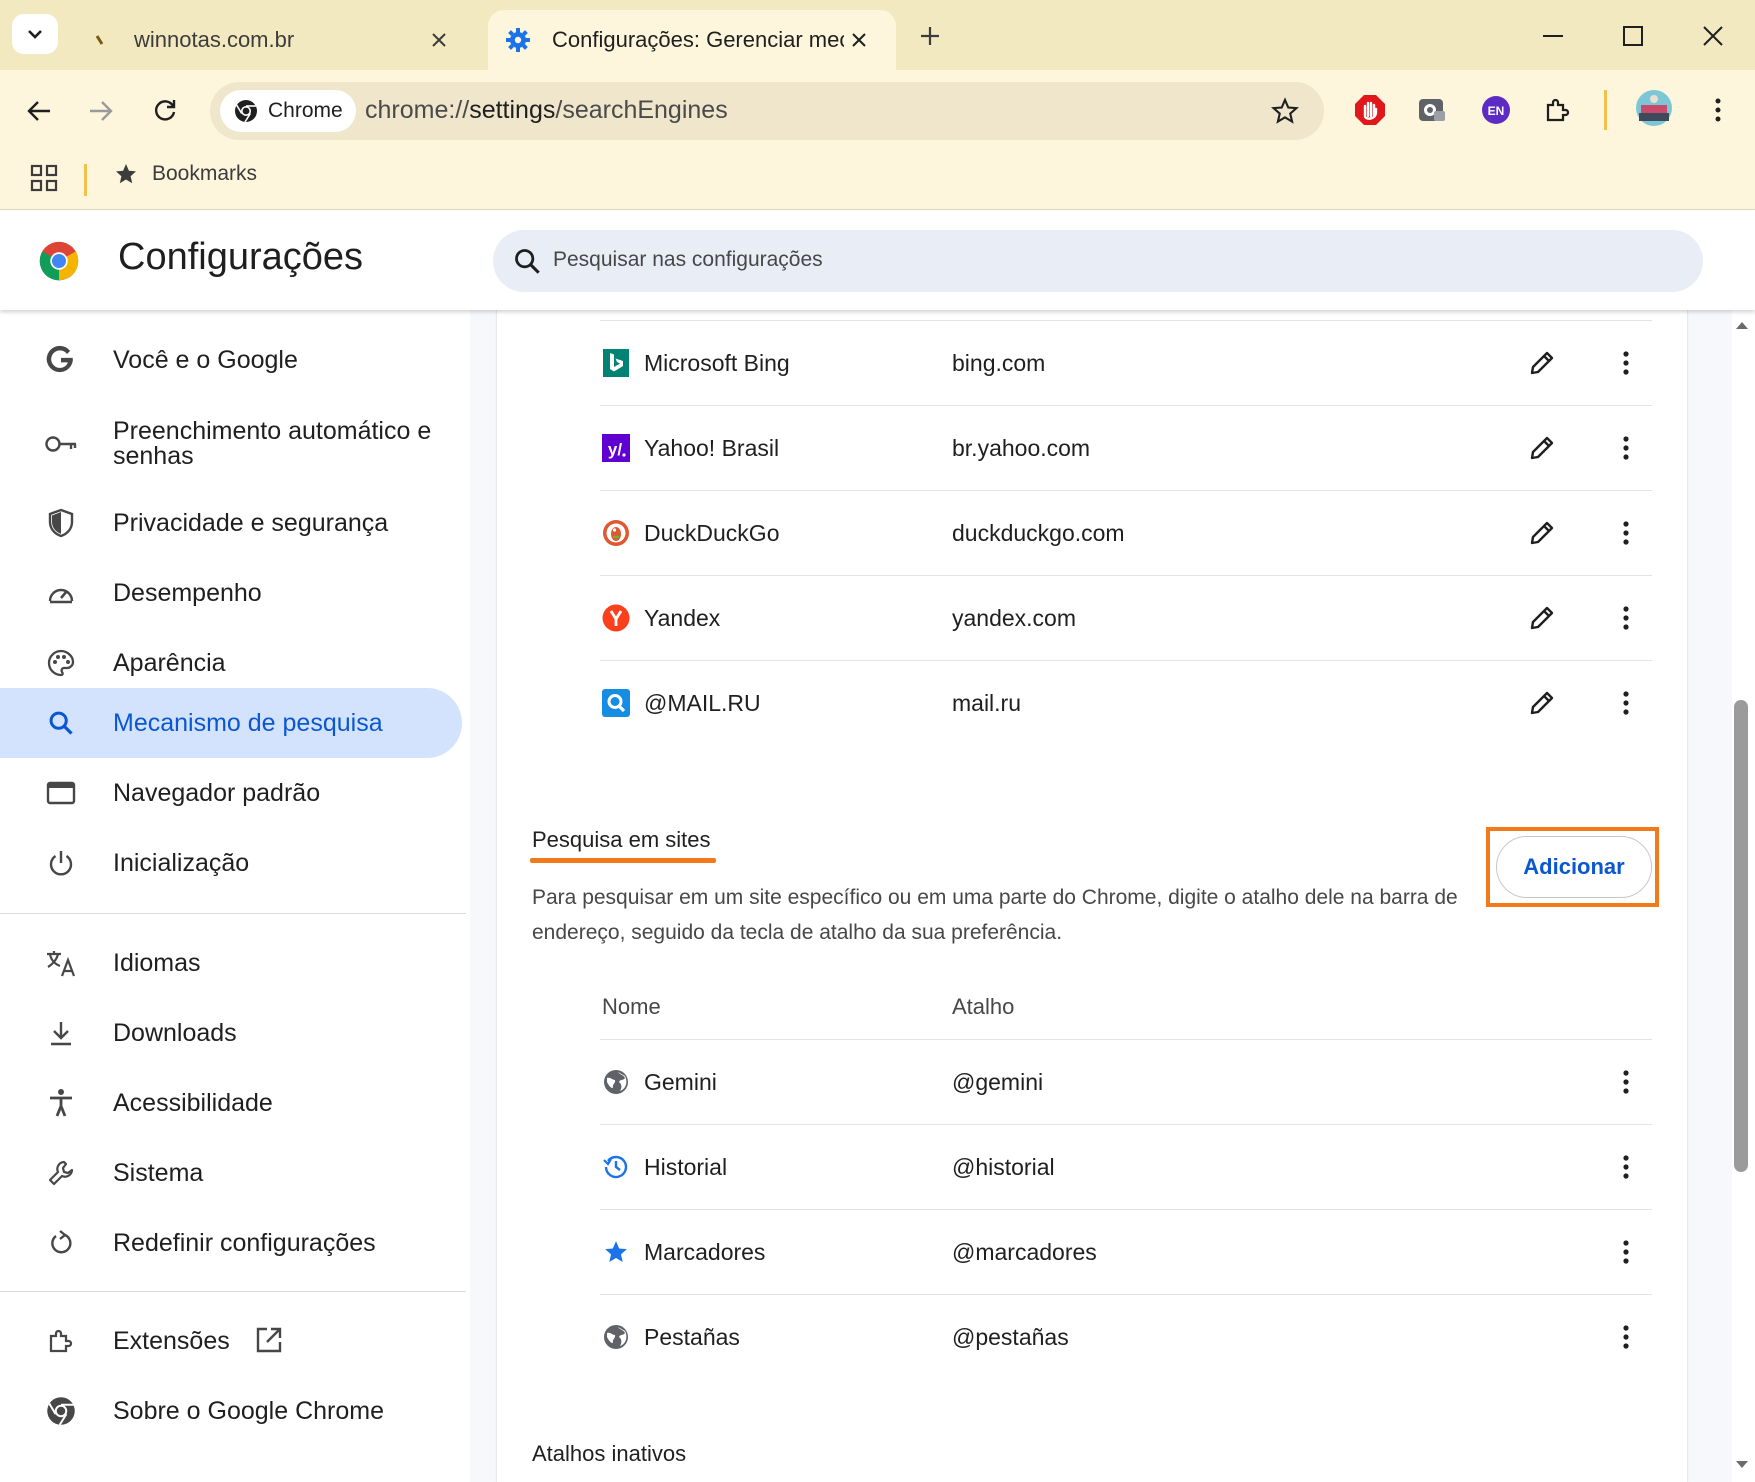  Describe the element at coordinates (61, 723) in the screenshot. I see `search-icon` at that location.